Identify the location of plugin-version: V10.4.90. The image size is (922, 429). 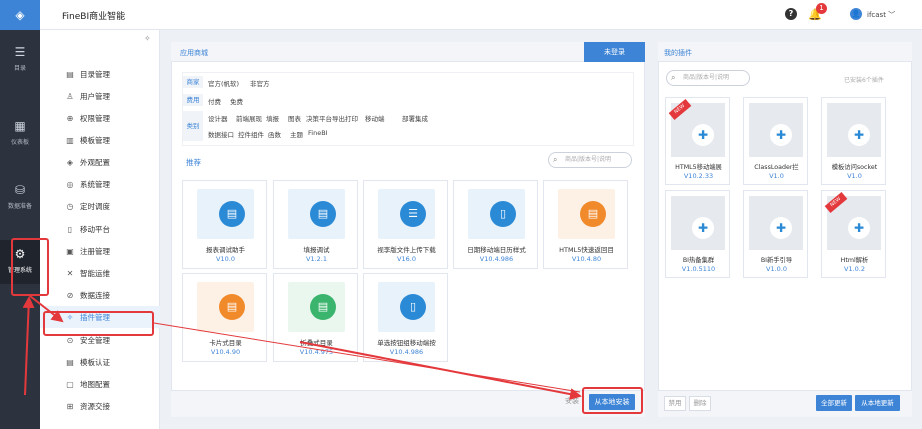
(225, 352).